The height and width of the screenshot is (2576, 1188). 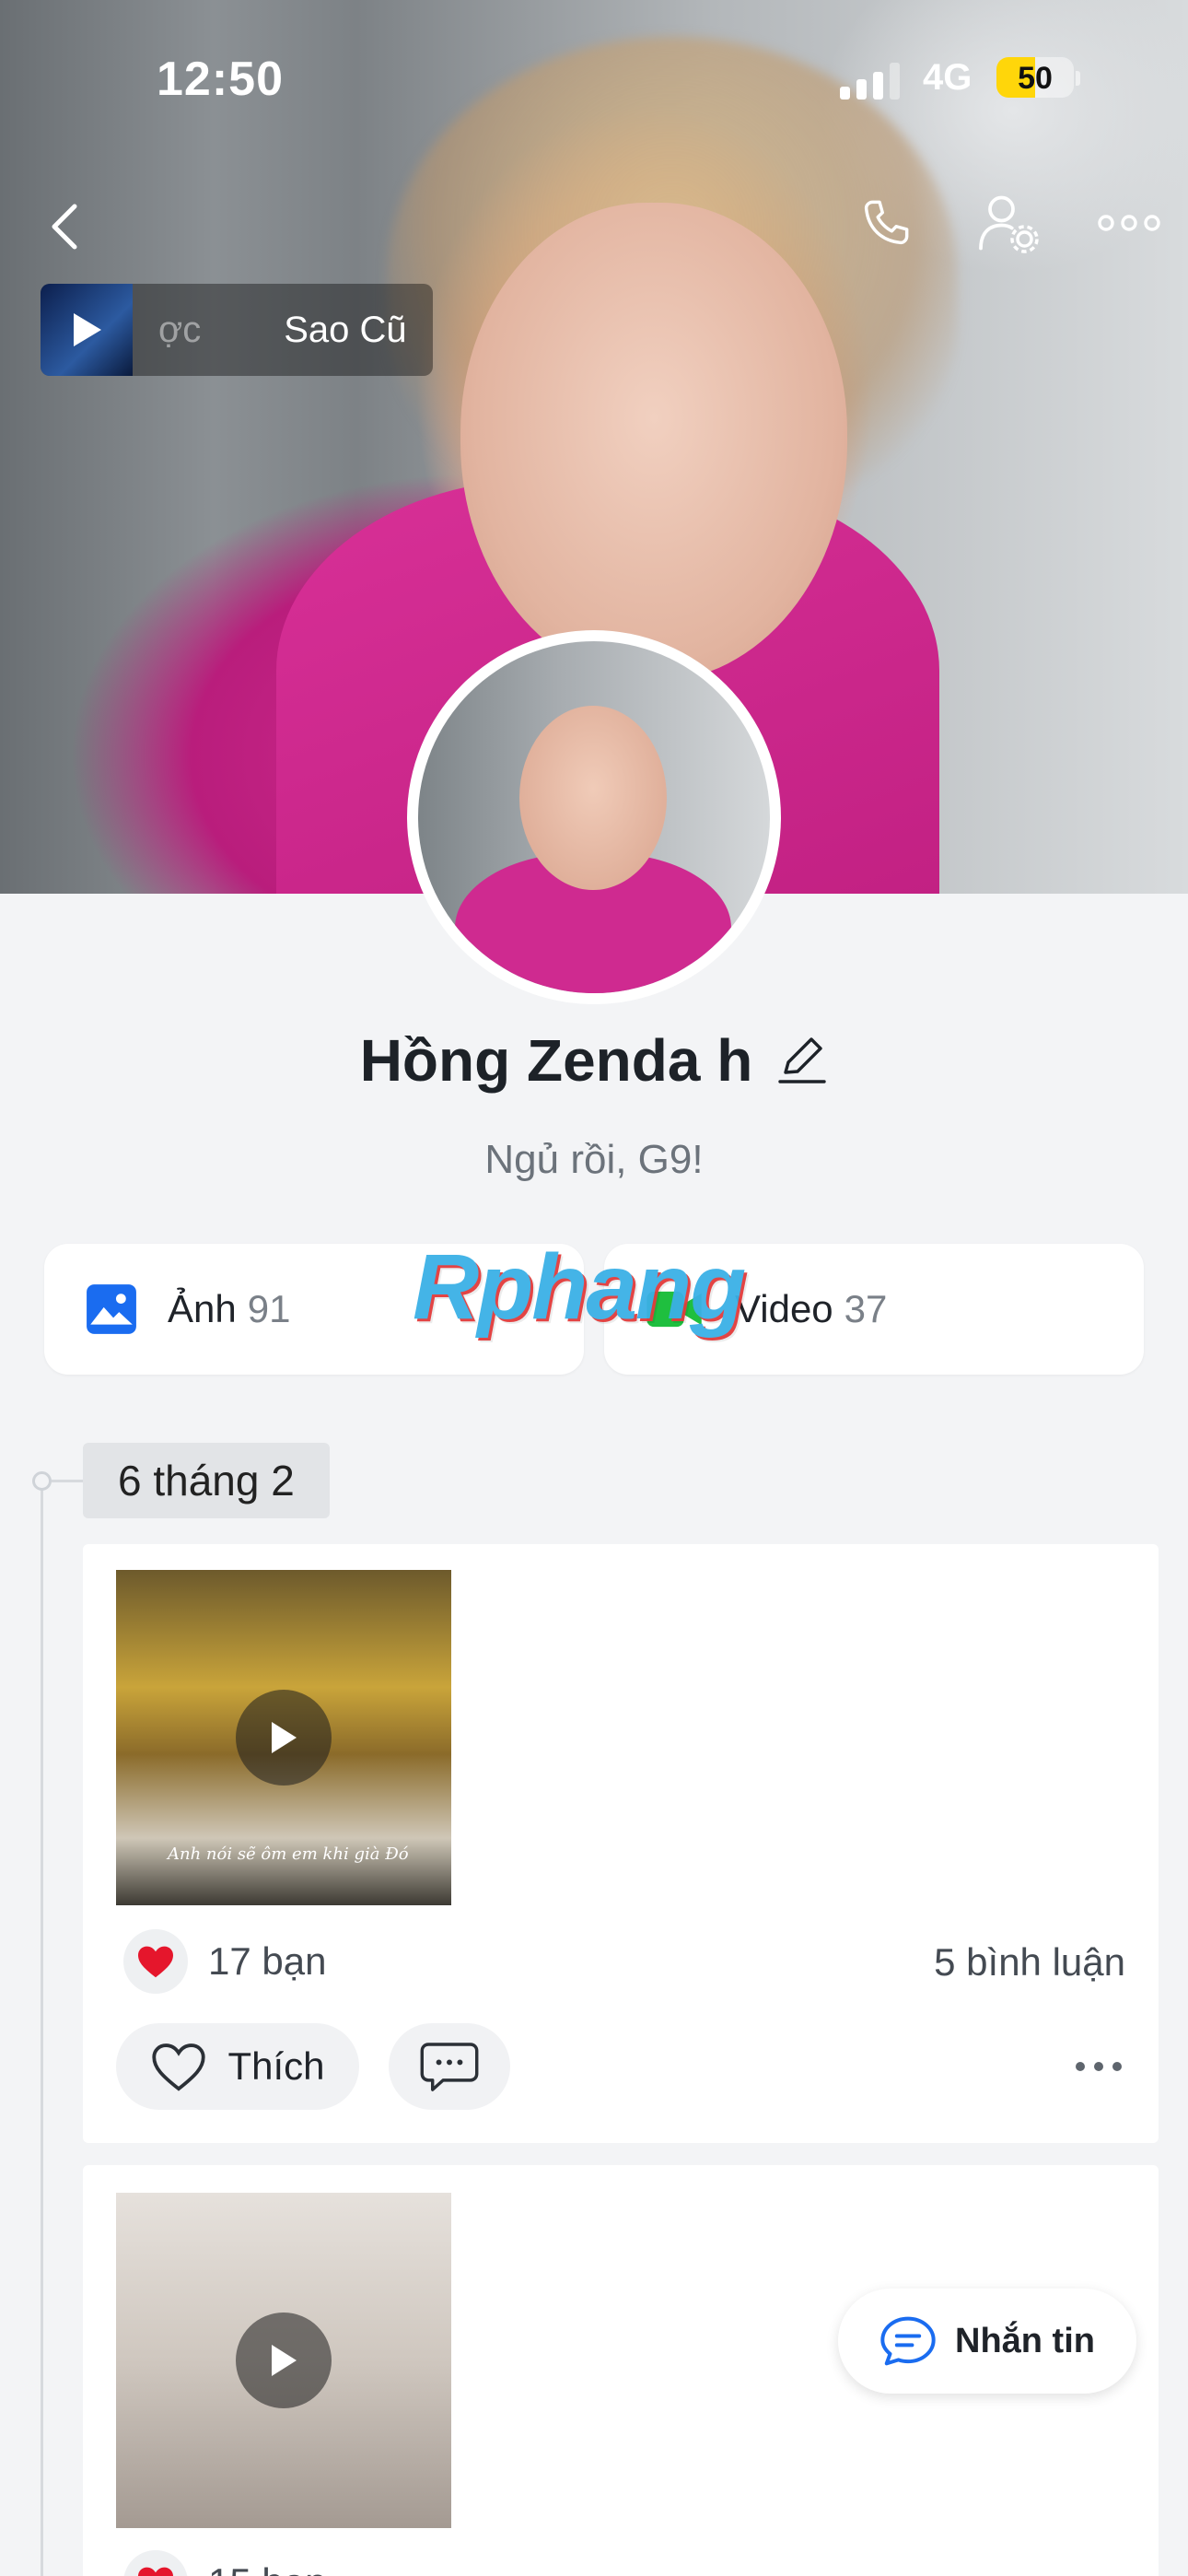 I want to click on video-caption: Anh nói sẽ ôm em khi già Đó, so click(x=288, y=1854).